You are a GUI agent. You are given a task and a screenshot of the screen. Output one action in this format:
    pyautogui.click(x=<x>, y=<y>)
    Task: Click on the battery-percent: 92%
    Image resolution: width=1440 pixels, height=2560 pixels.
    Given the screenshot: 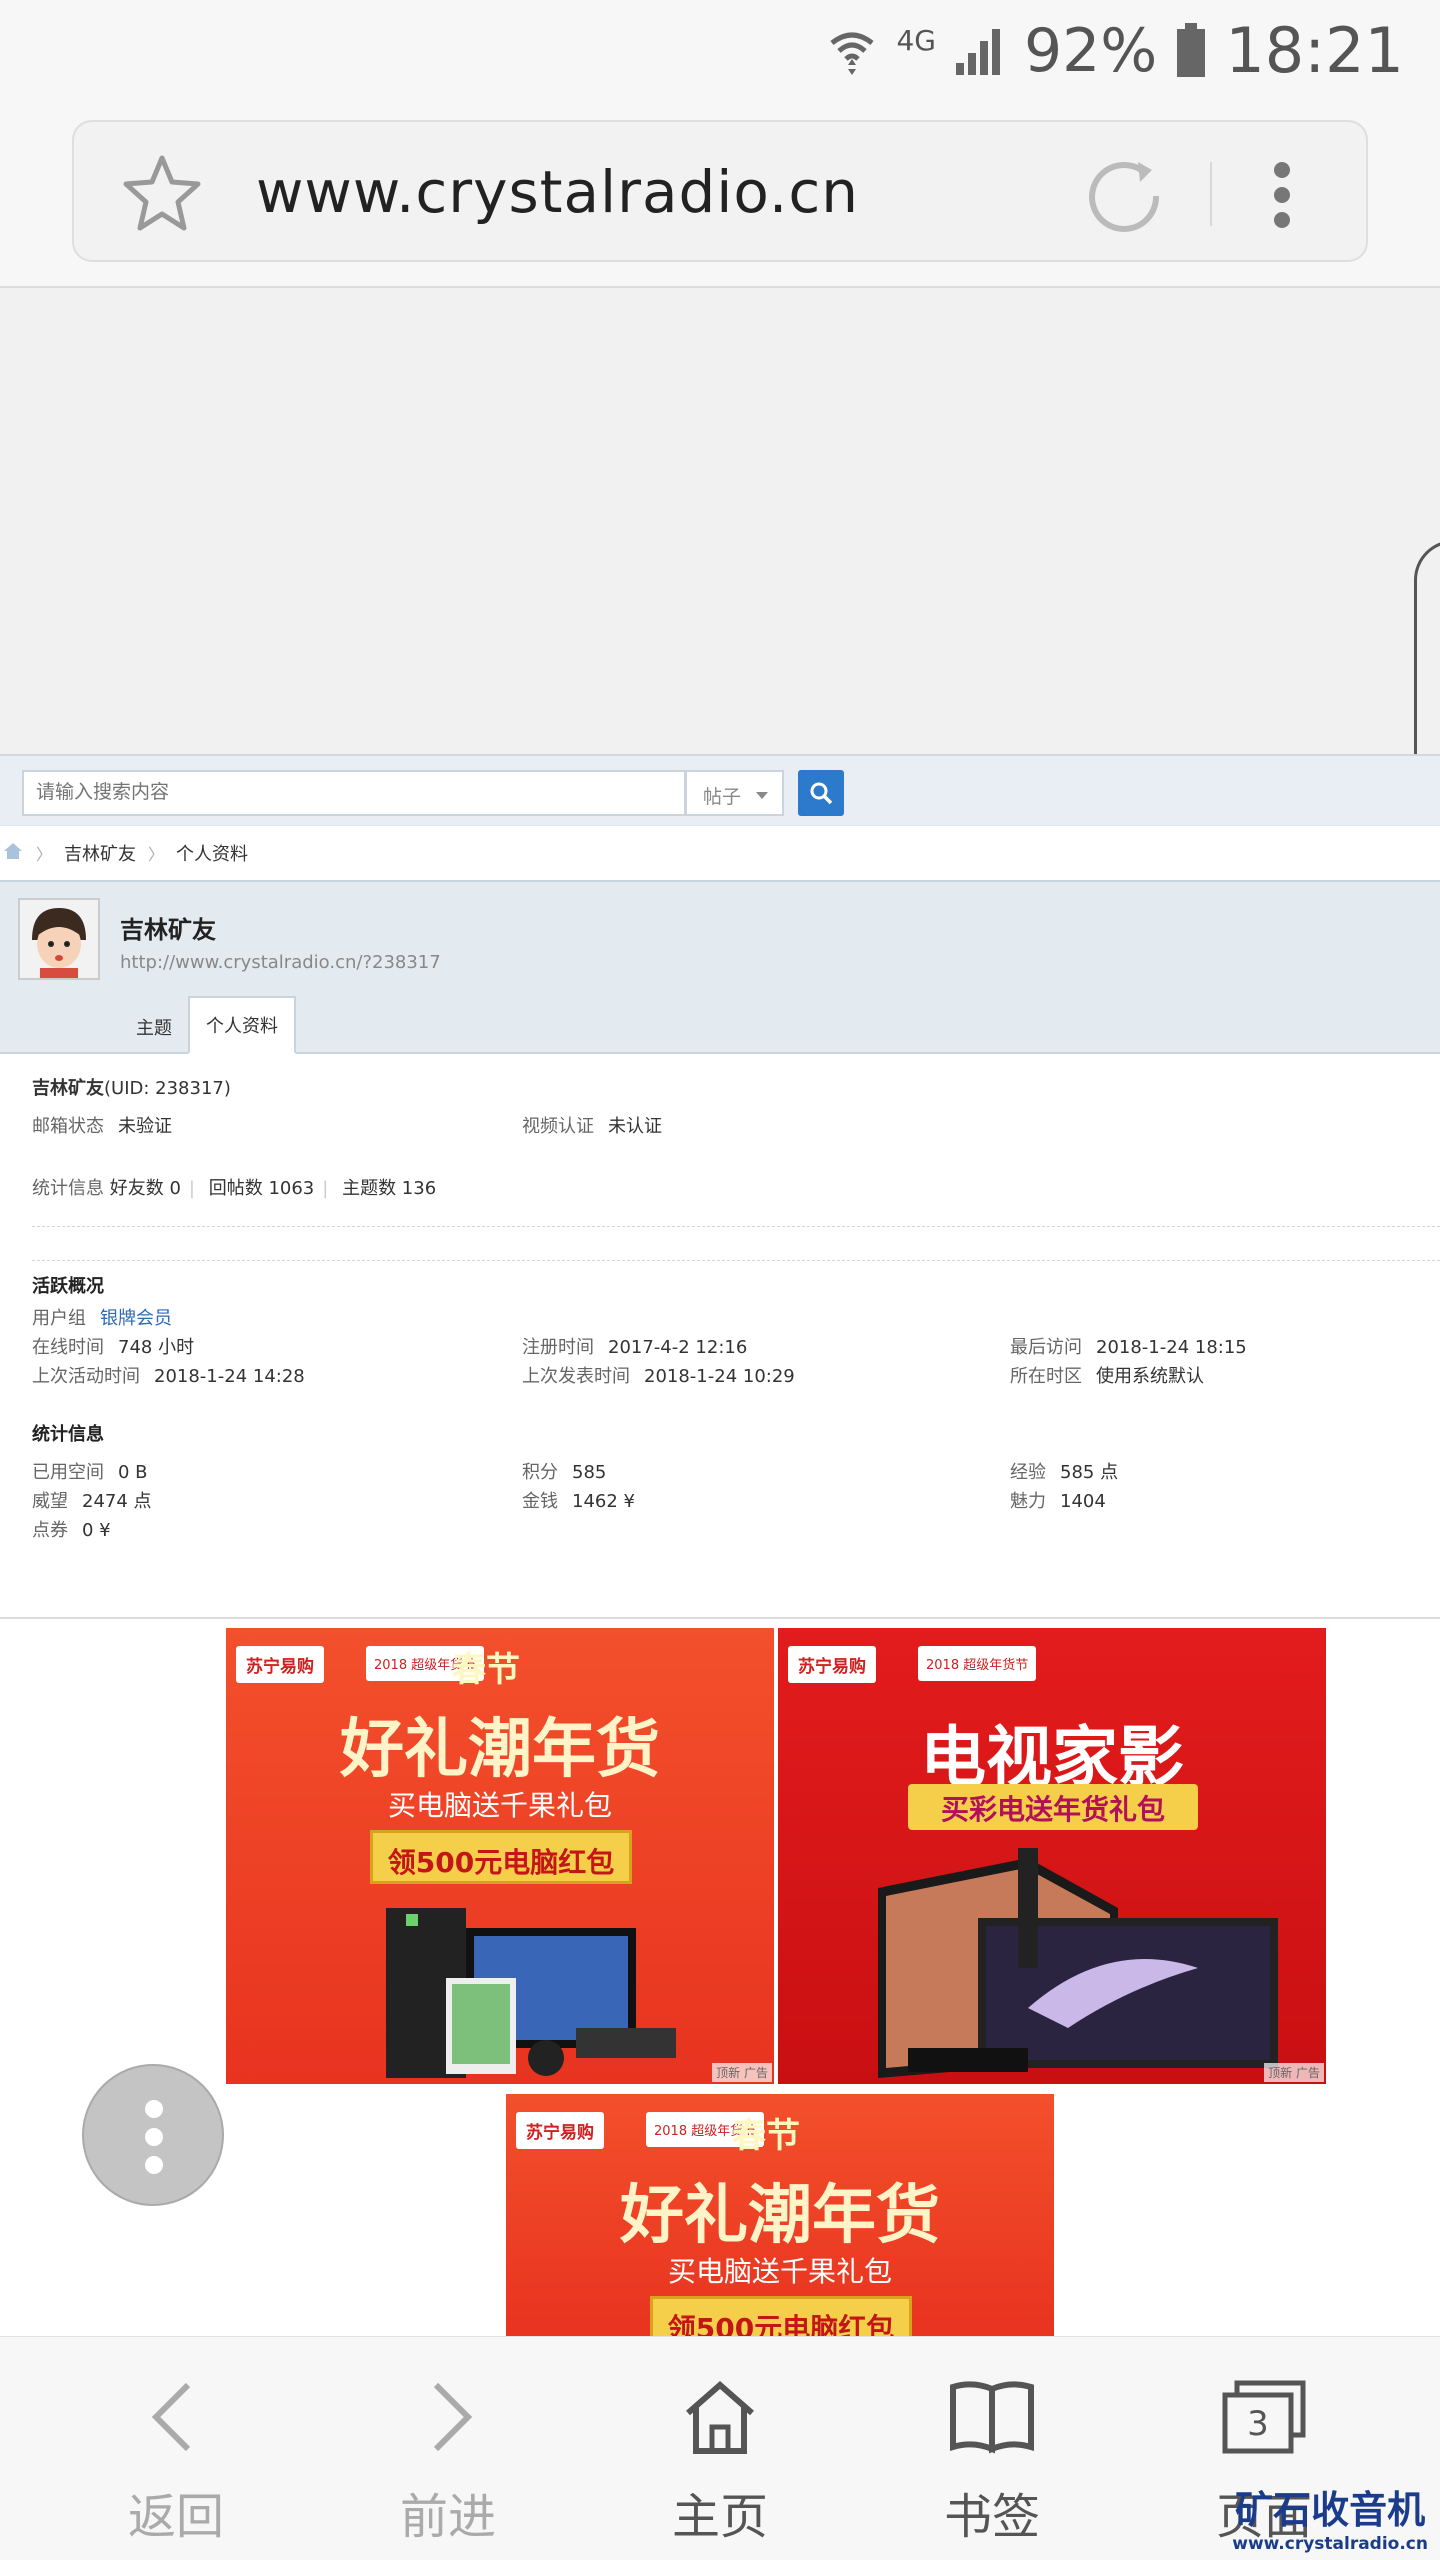 What is the action you would take?
    pyautogui.click(x=1090, y=50)
    